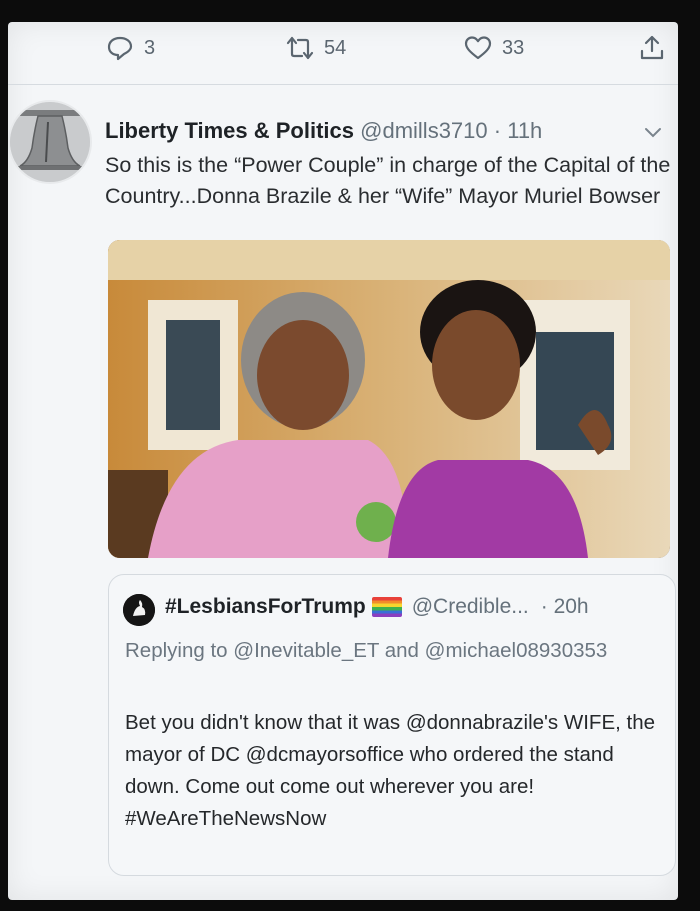  Describe the element at coordinates (524, 130) in the screenshot. I see `tweet-time: 11h` at that location.